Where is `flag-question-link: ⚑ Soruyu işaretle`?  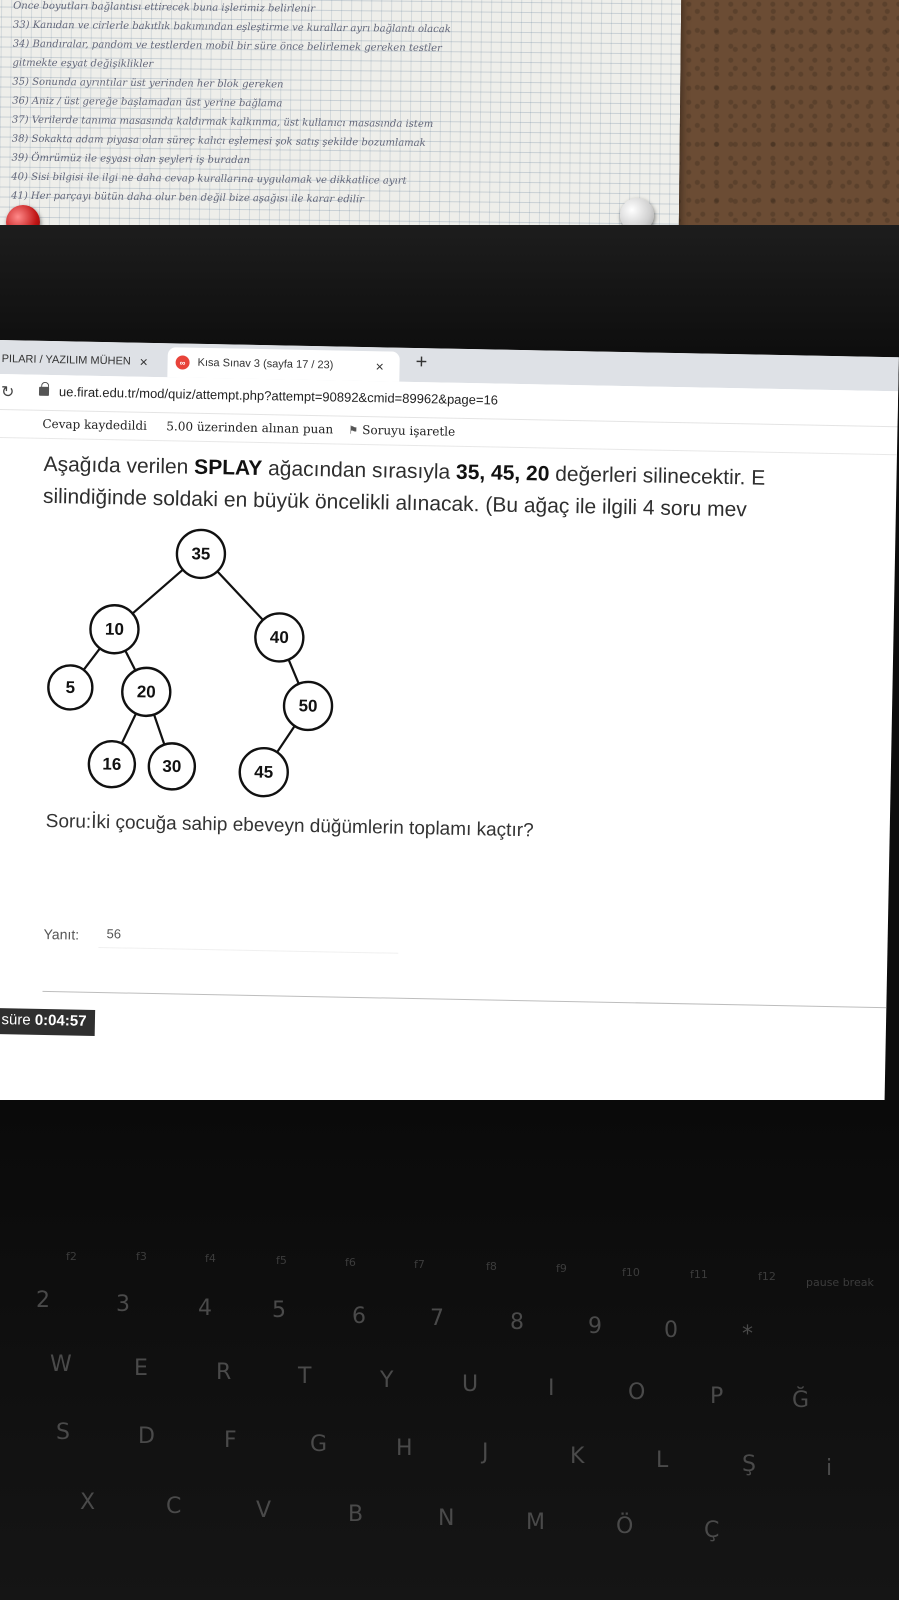 flag-question-link: ⚑ Soruyu işaretle is located at coordinates (401, 431).